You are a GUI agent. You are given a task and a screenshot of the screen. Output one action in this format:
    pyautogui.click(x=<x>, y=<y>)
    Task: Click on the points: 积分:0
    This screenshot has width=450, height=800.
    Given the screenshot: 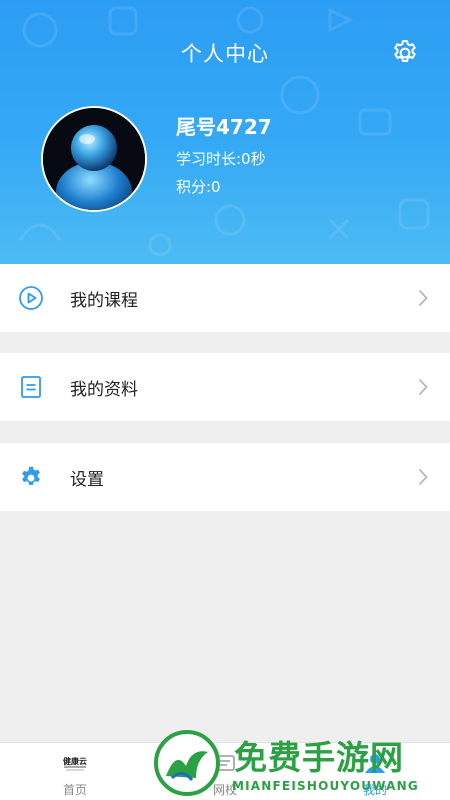 What is the action you would take?
    pyautogui.click(x=198, y=187)
    